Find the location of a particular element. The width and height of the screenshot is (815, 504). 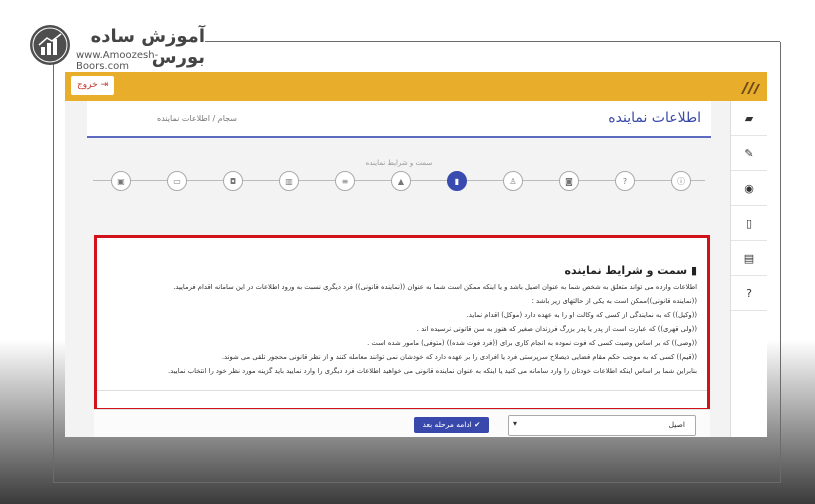

step-card-icon: ▭ is located at coordinates (177, 181).